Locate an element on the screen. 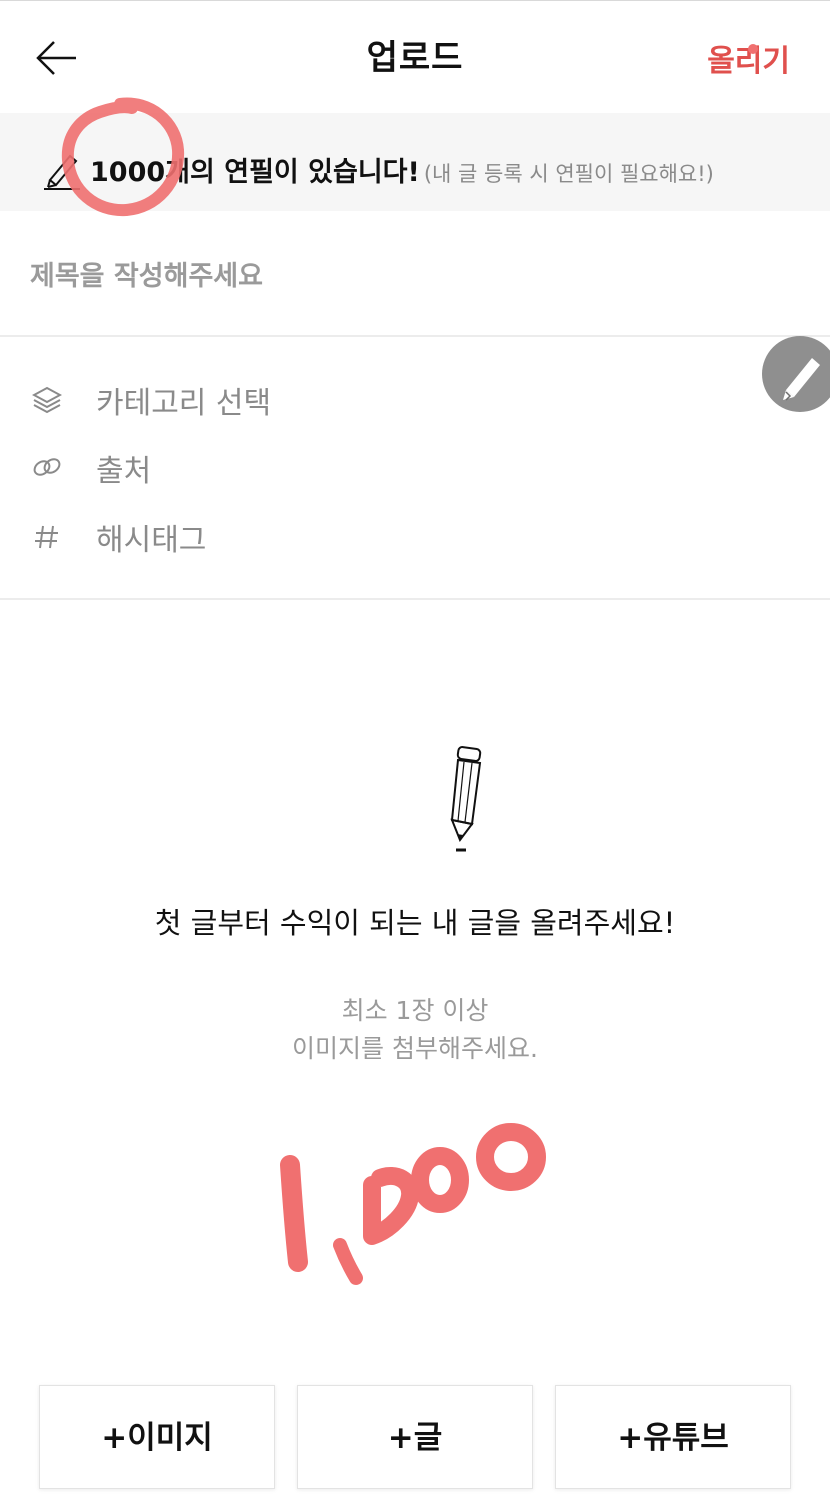 This screenshot has height=1502, width=830. link-icon is located at coordinates (47, 467).